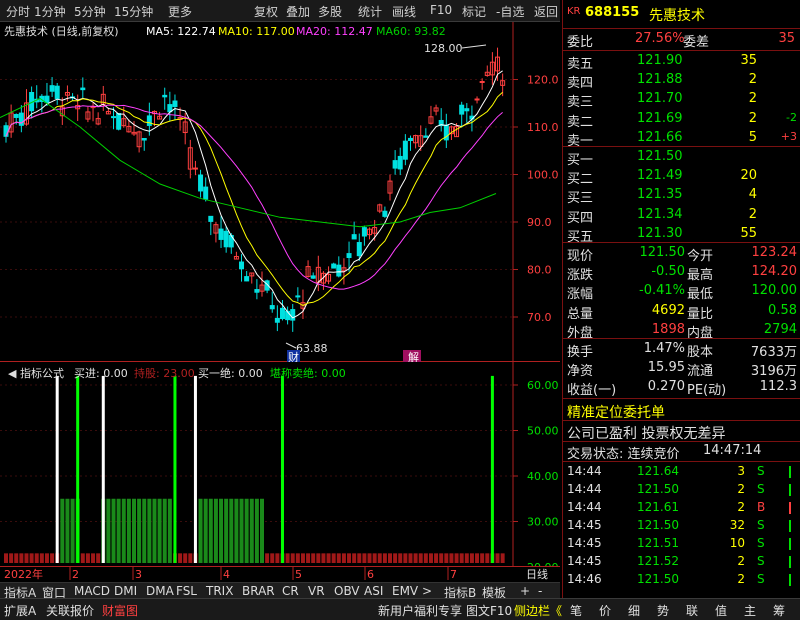 The image size is (800, 620). What do you see at coordinates (258, 591) in the screenshot?
I see `tab-7: BRAR` at bounding box center [258, 591].